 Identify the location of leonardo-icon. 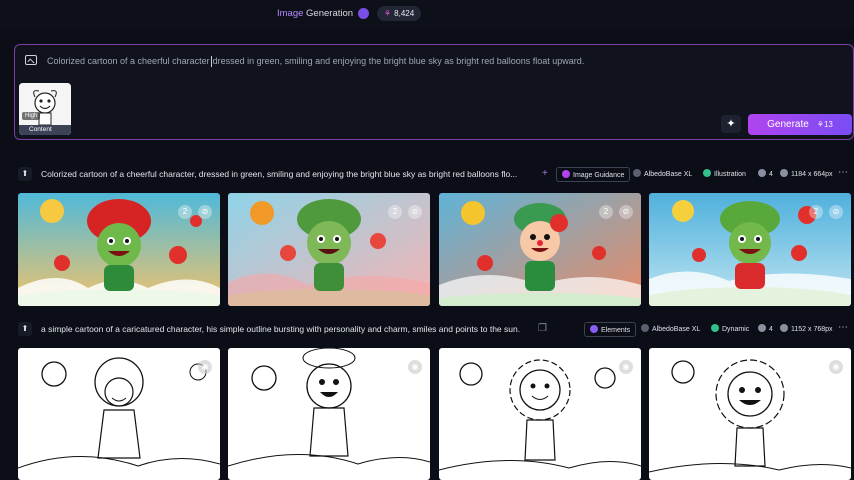
(363, 13).